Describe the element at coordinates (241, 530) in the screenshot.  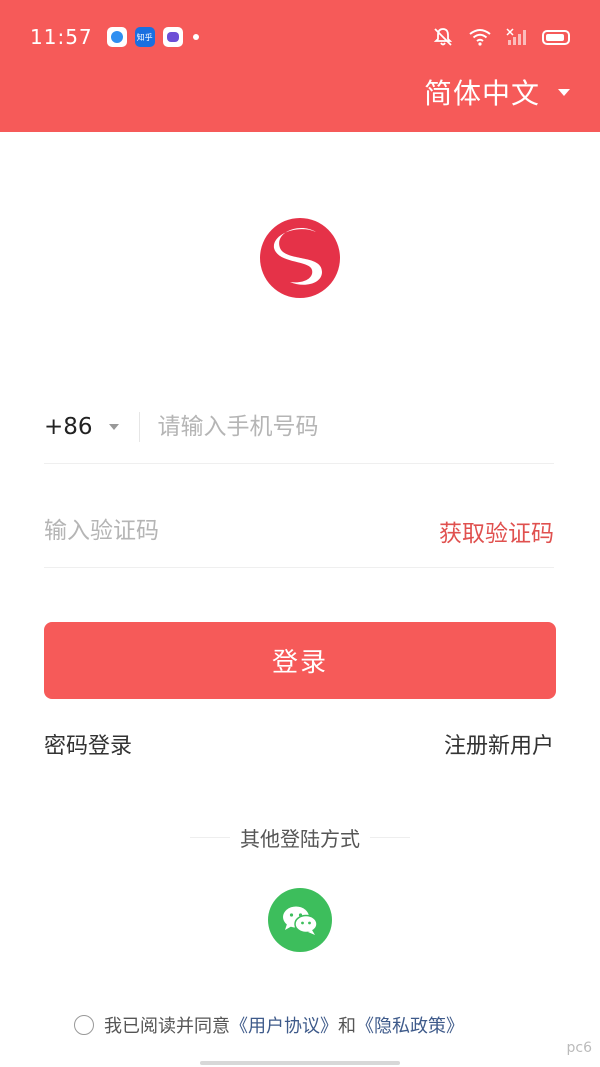
I see `verification-code-input` at that location.